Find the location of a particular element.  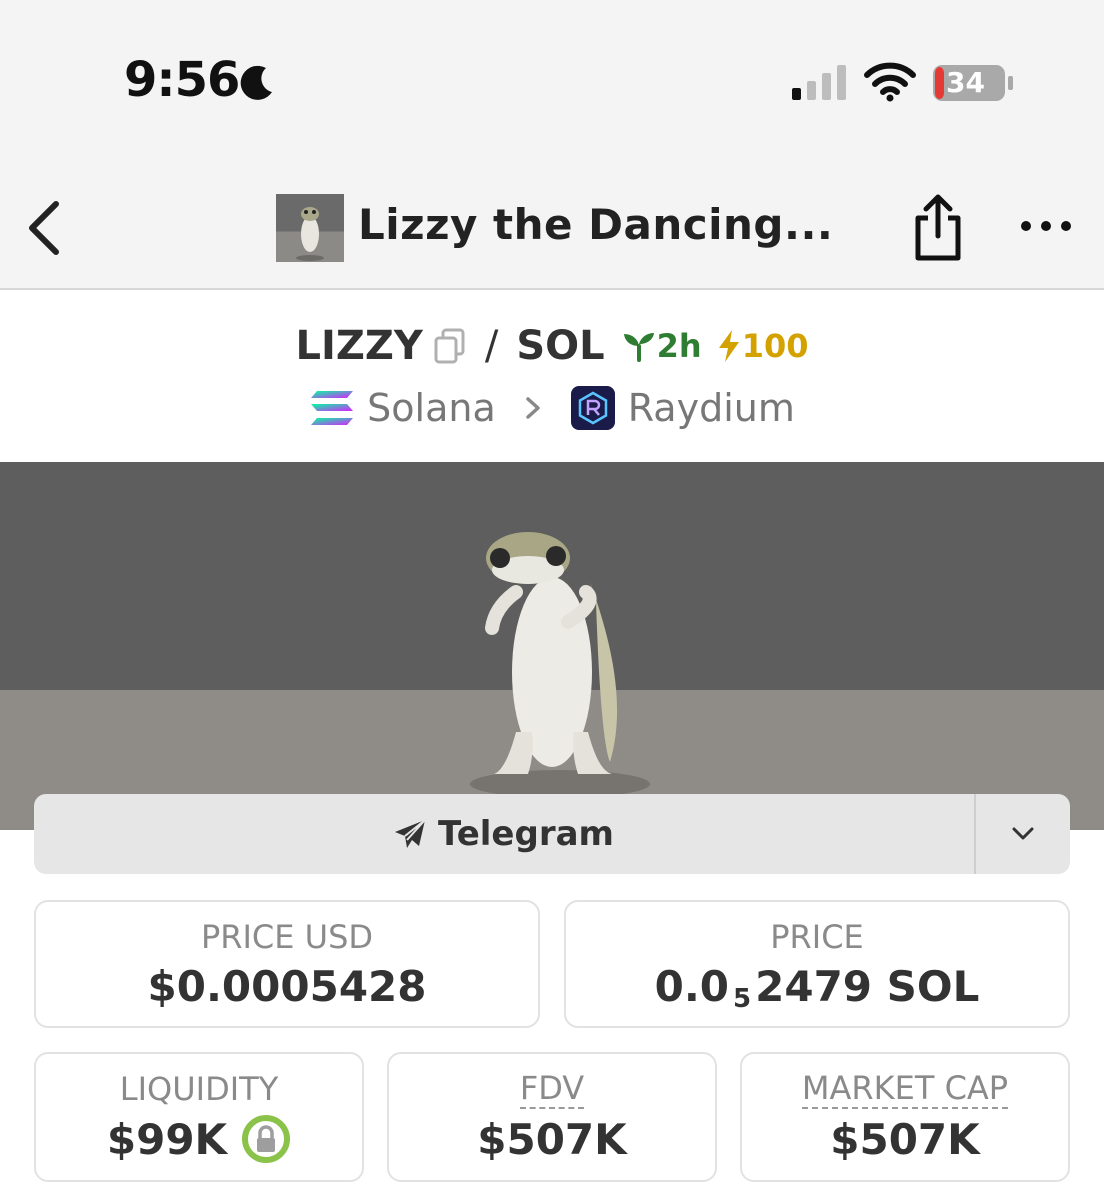

base-symbol: LIZZY is located at coordinates (359, 346).